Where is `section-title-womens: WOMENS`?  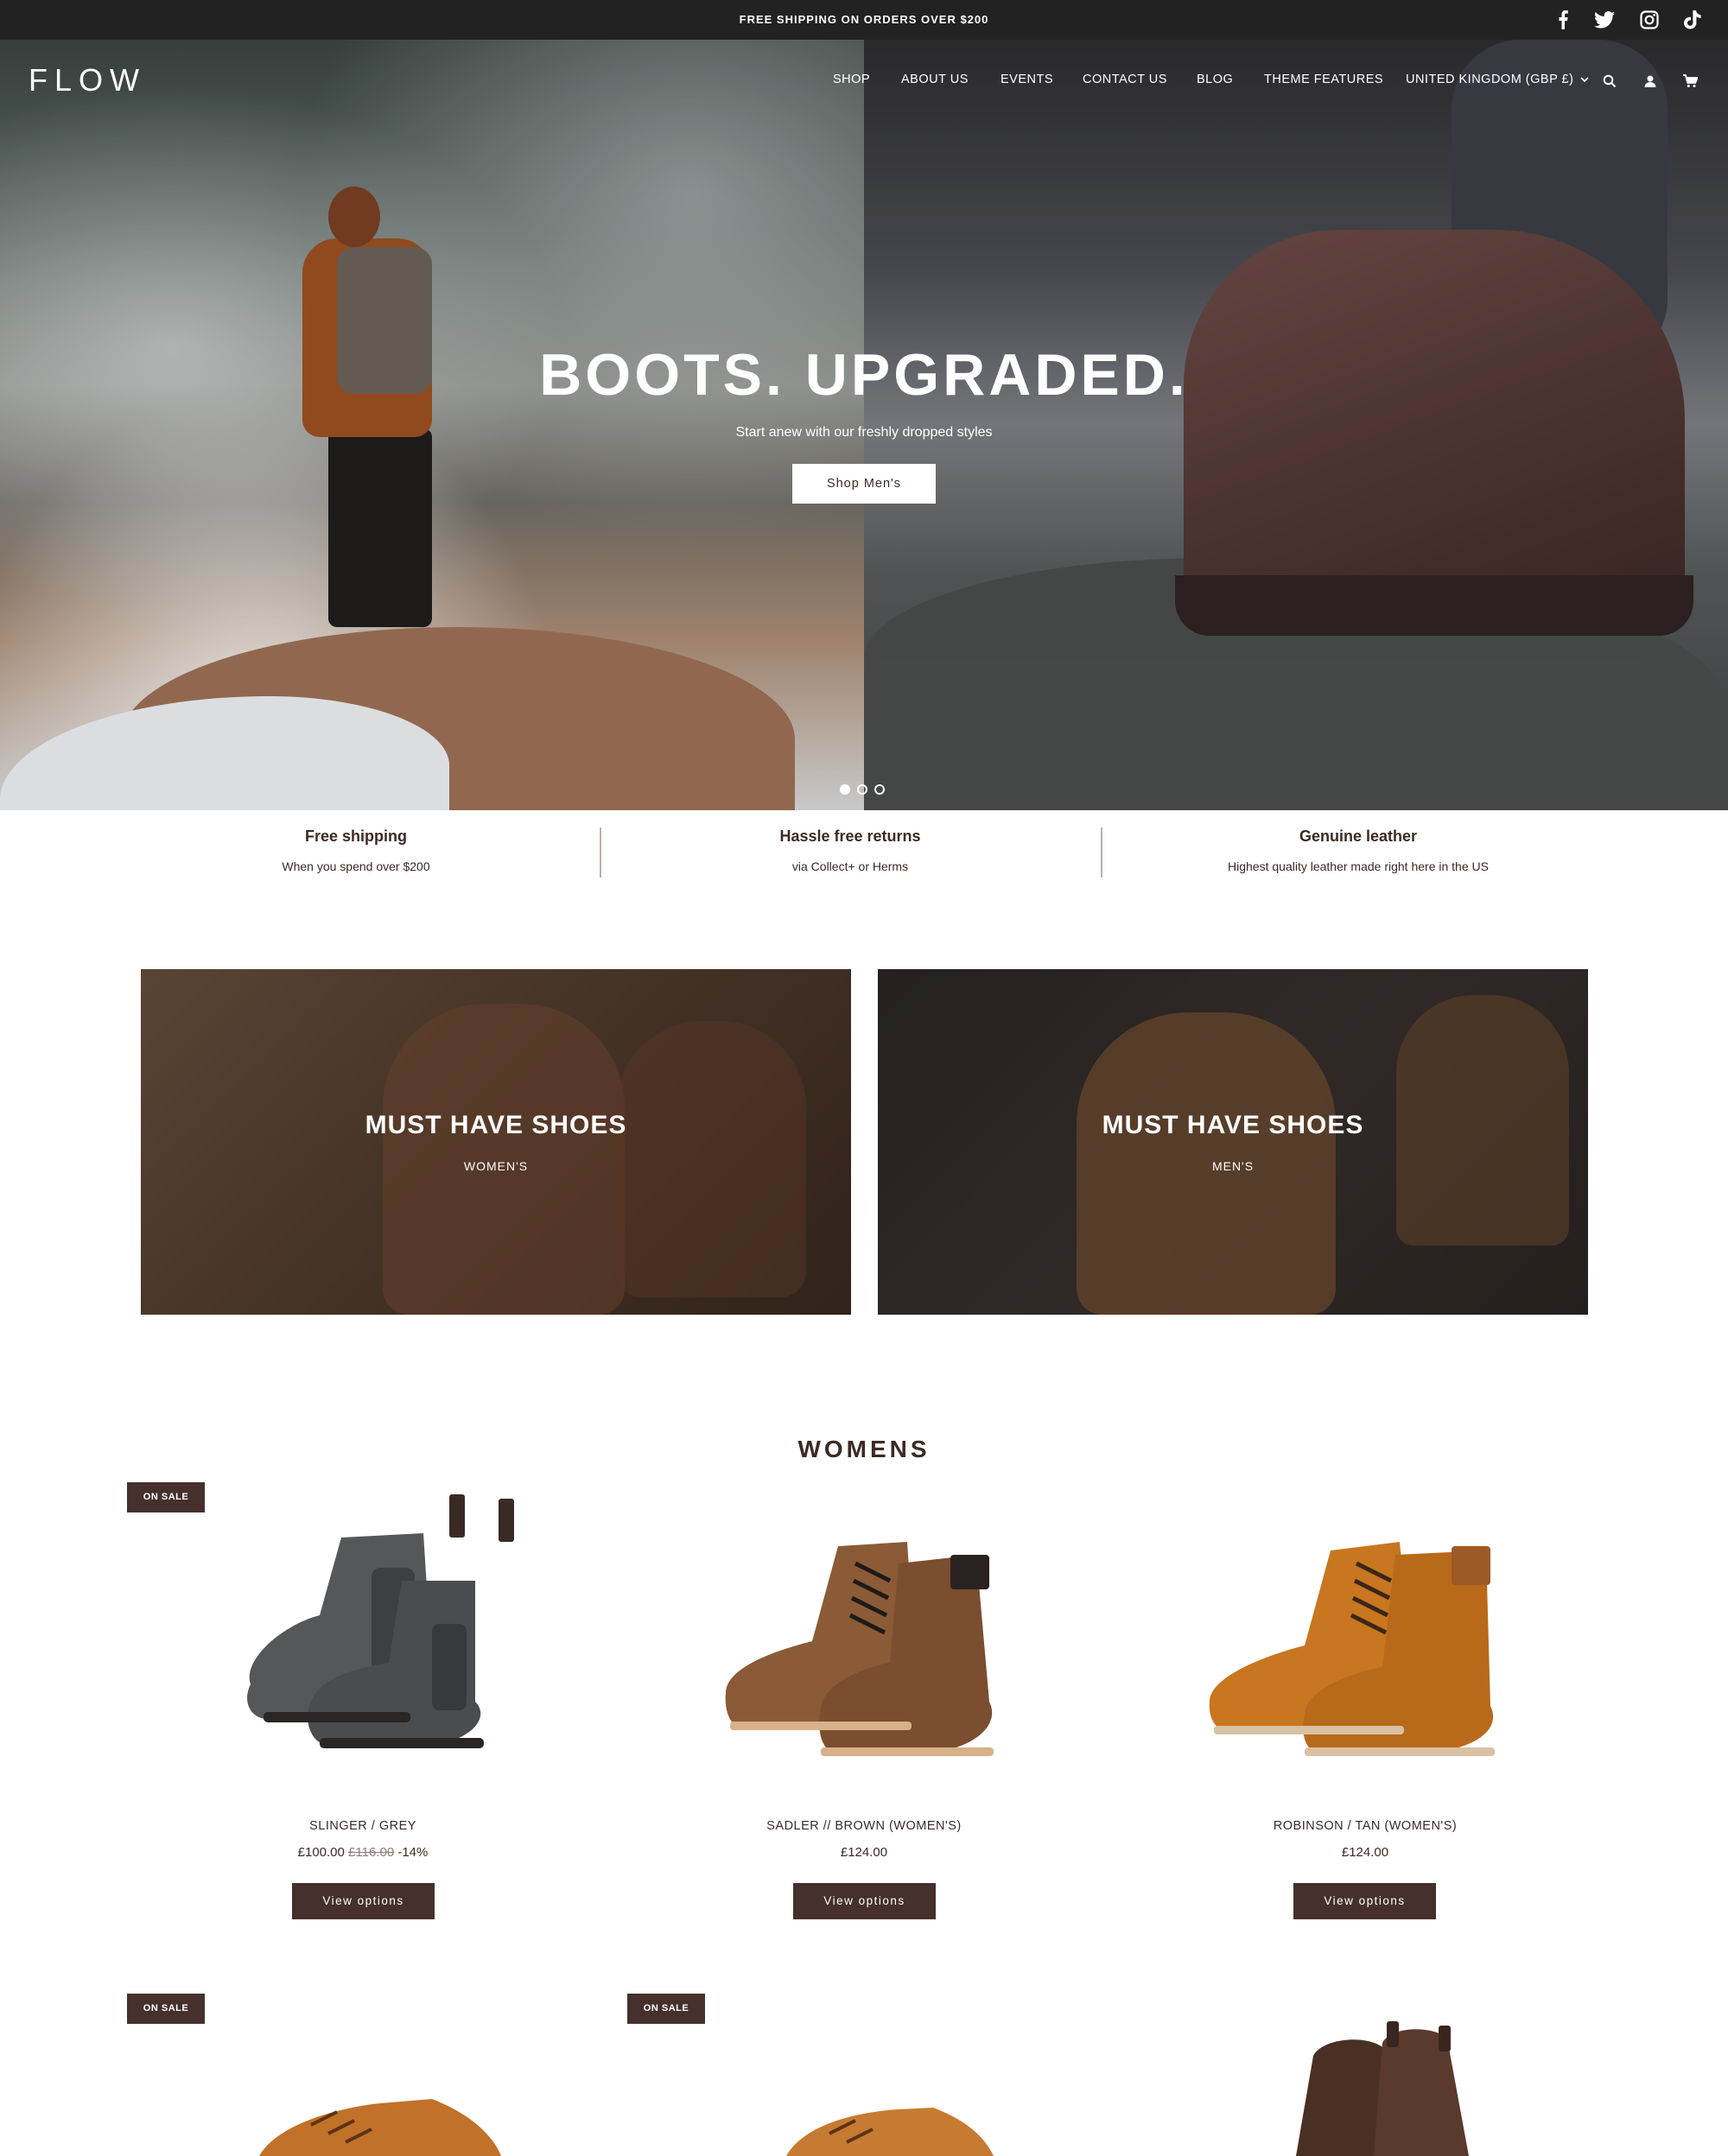
section-title-womens: WOMENS is located at coordinates (864, 1449).